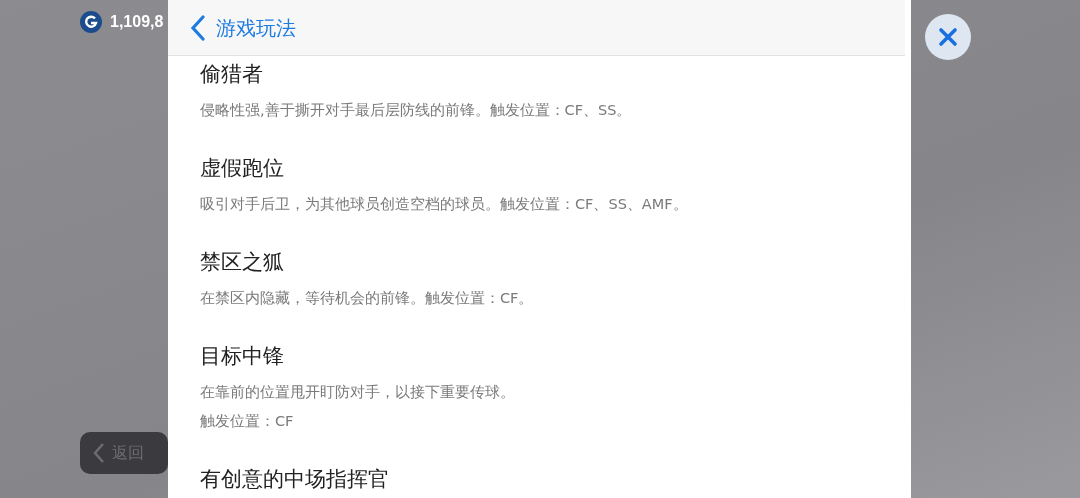  What do you see at coordinates (99, 453) in the screenshot?
I see `chevron-left-icon` at bounding box center [99, 453].